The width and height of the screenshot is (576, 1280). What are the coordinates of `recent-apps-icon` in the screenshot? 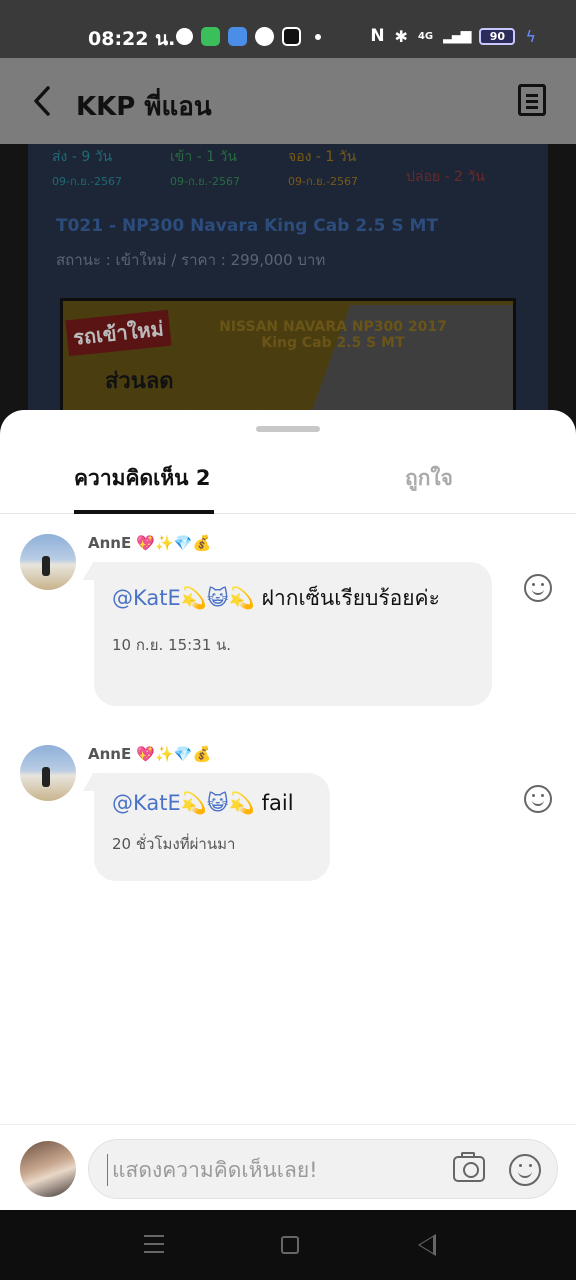 It's located at (154, 1244).